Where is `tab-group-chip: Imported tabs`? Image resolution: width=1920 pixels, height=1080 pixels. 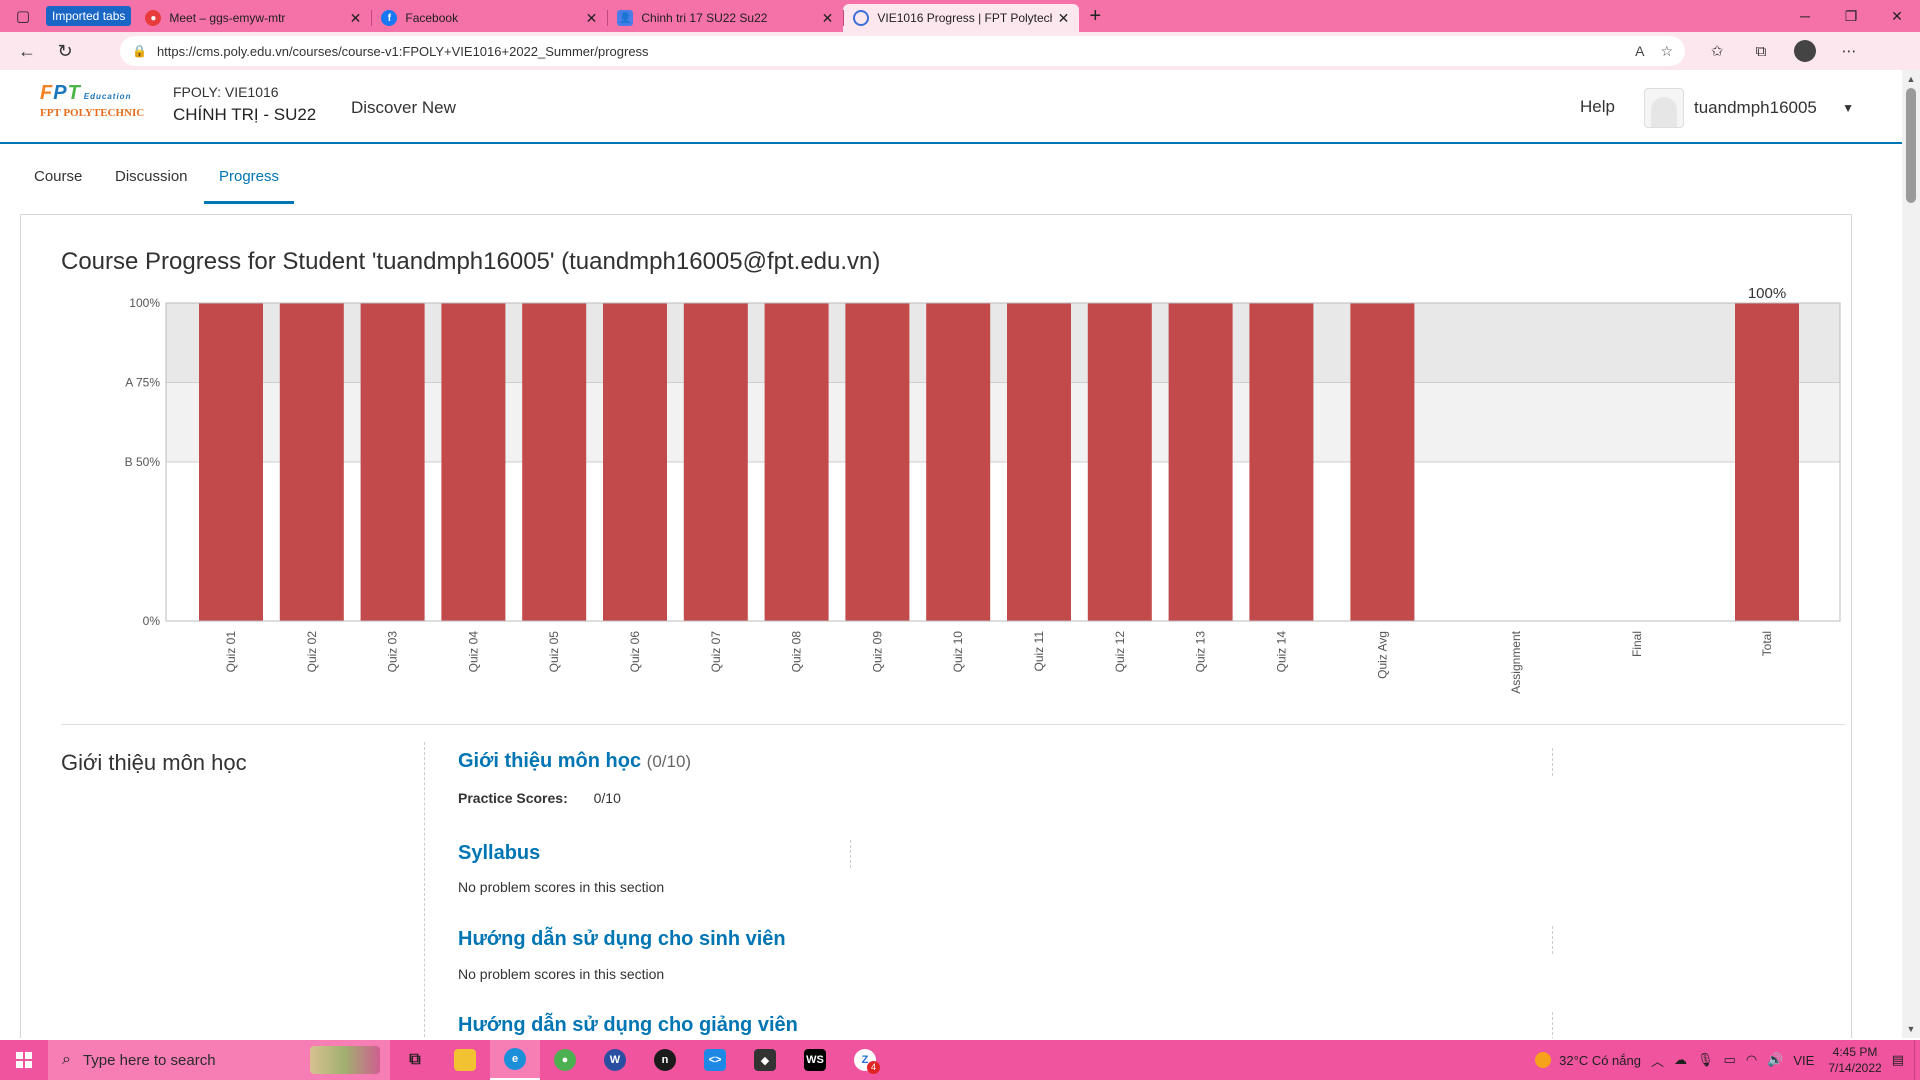
tab-group-chip: Imported tabs is located at coordinates (89, 16).